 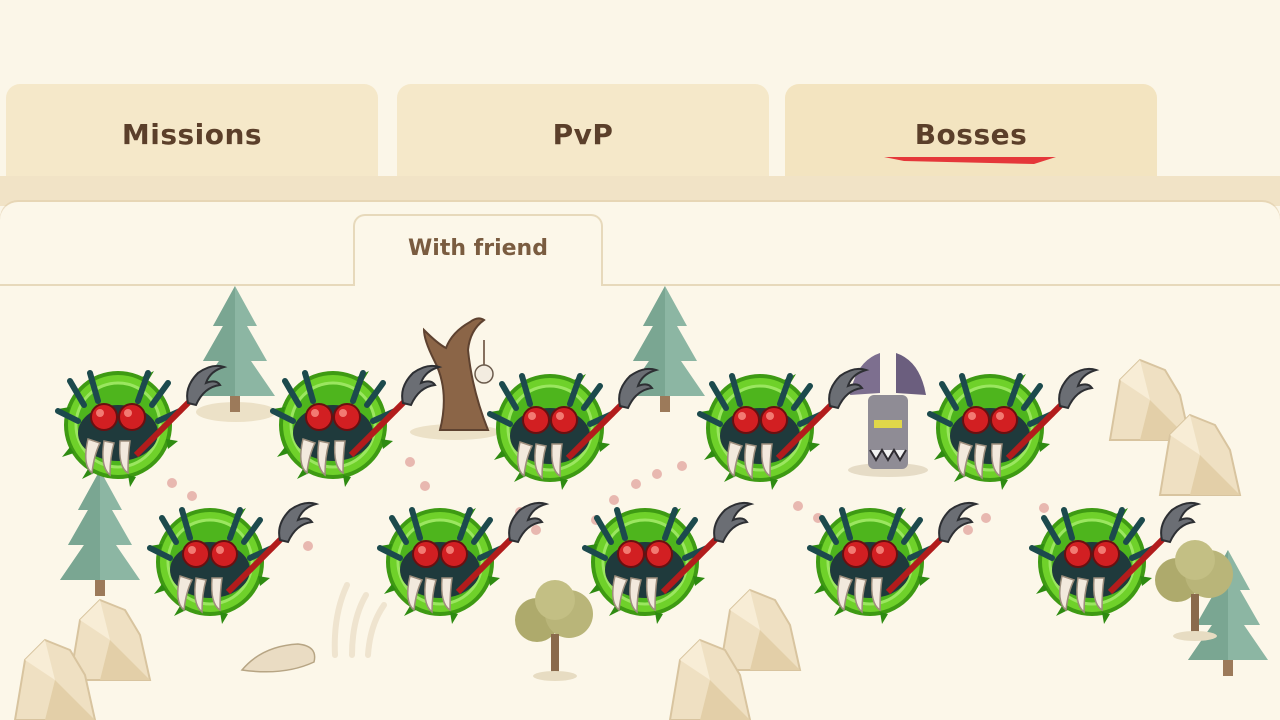 What do you see at coordinates (313, 627) in the screenshot?
I see `bones-icon` at bounding box center [313, 627].